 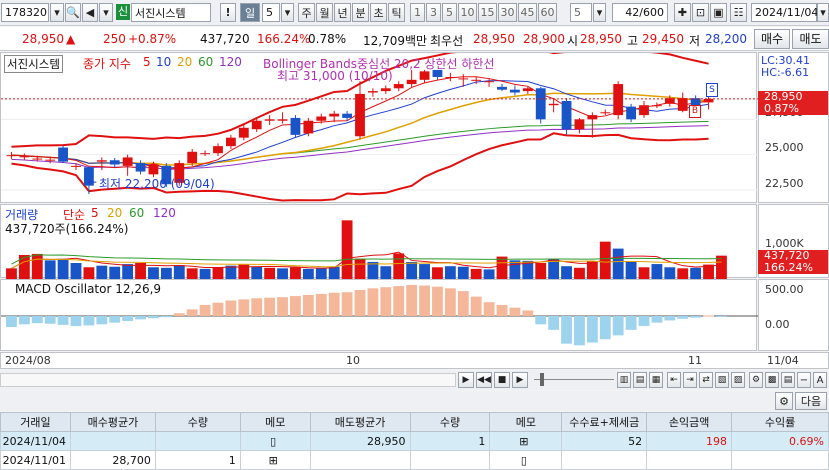 What do you see at coordinates (738, 12) in the screenshot?
I see `calendar-icon: ☷` at bounding box center [738, 12].